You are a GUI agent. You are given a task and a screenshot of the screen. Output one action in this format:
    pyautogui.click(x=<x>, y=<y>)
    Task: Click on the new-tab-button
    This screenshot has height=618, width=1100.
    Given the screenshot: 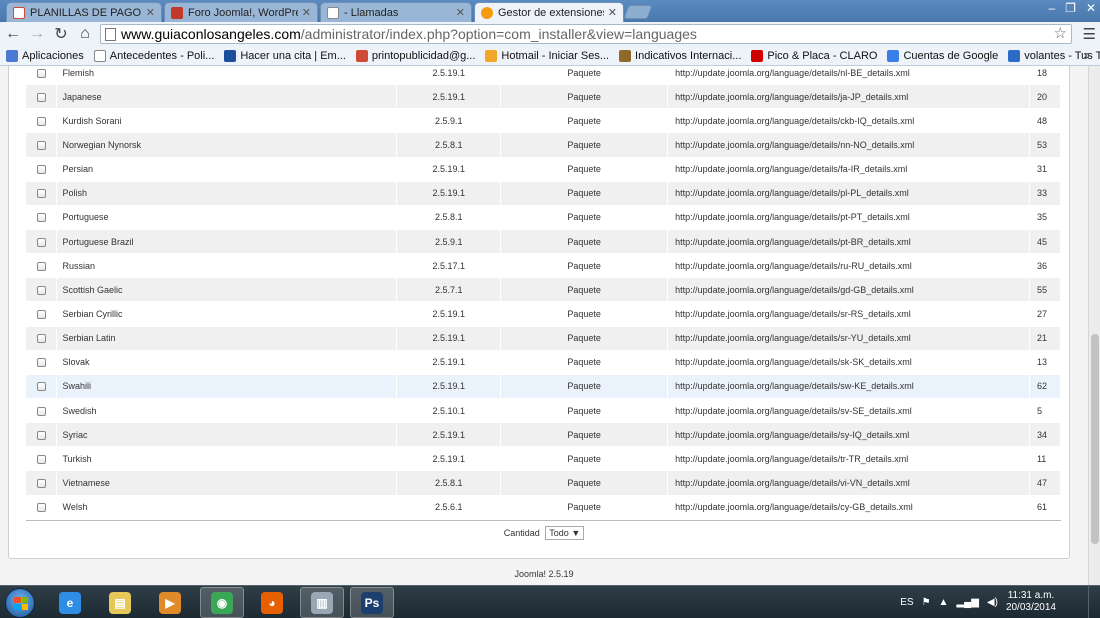 What is the action you would take?
    pyautogui.click(x=638, y=12)
    